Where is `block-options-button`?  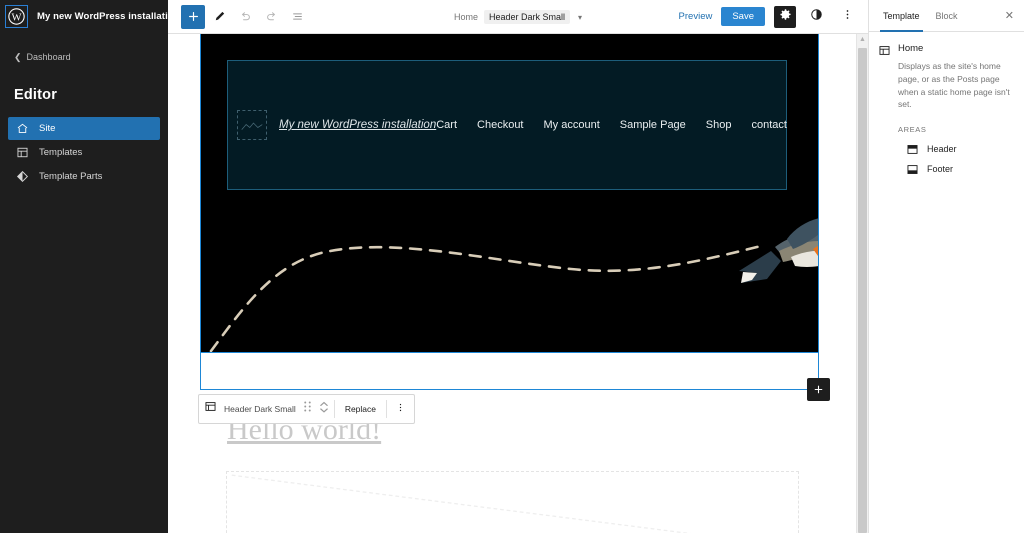 block-options-button is located at coordinates (400, 409).